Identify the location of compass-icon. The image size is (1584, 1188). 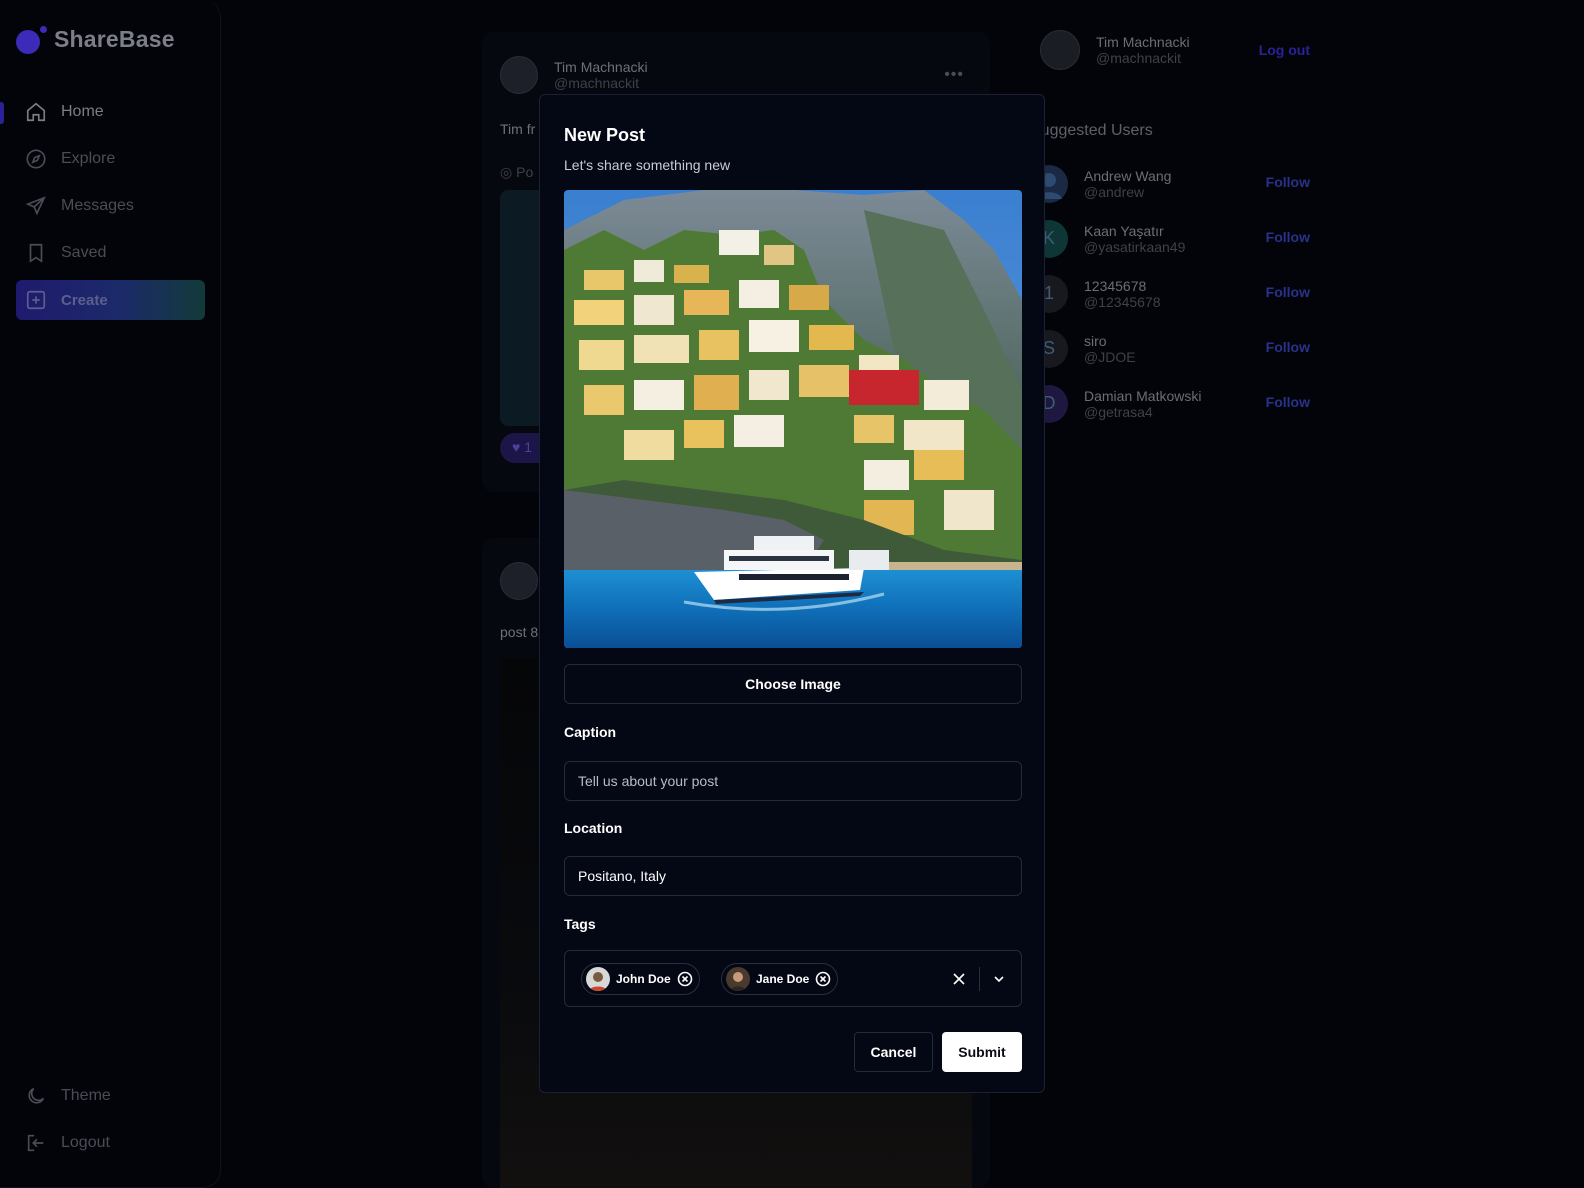
(36, 159).